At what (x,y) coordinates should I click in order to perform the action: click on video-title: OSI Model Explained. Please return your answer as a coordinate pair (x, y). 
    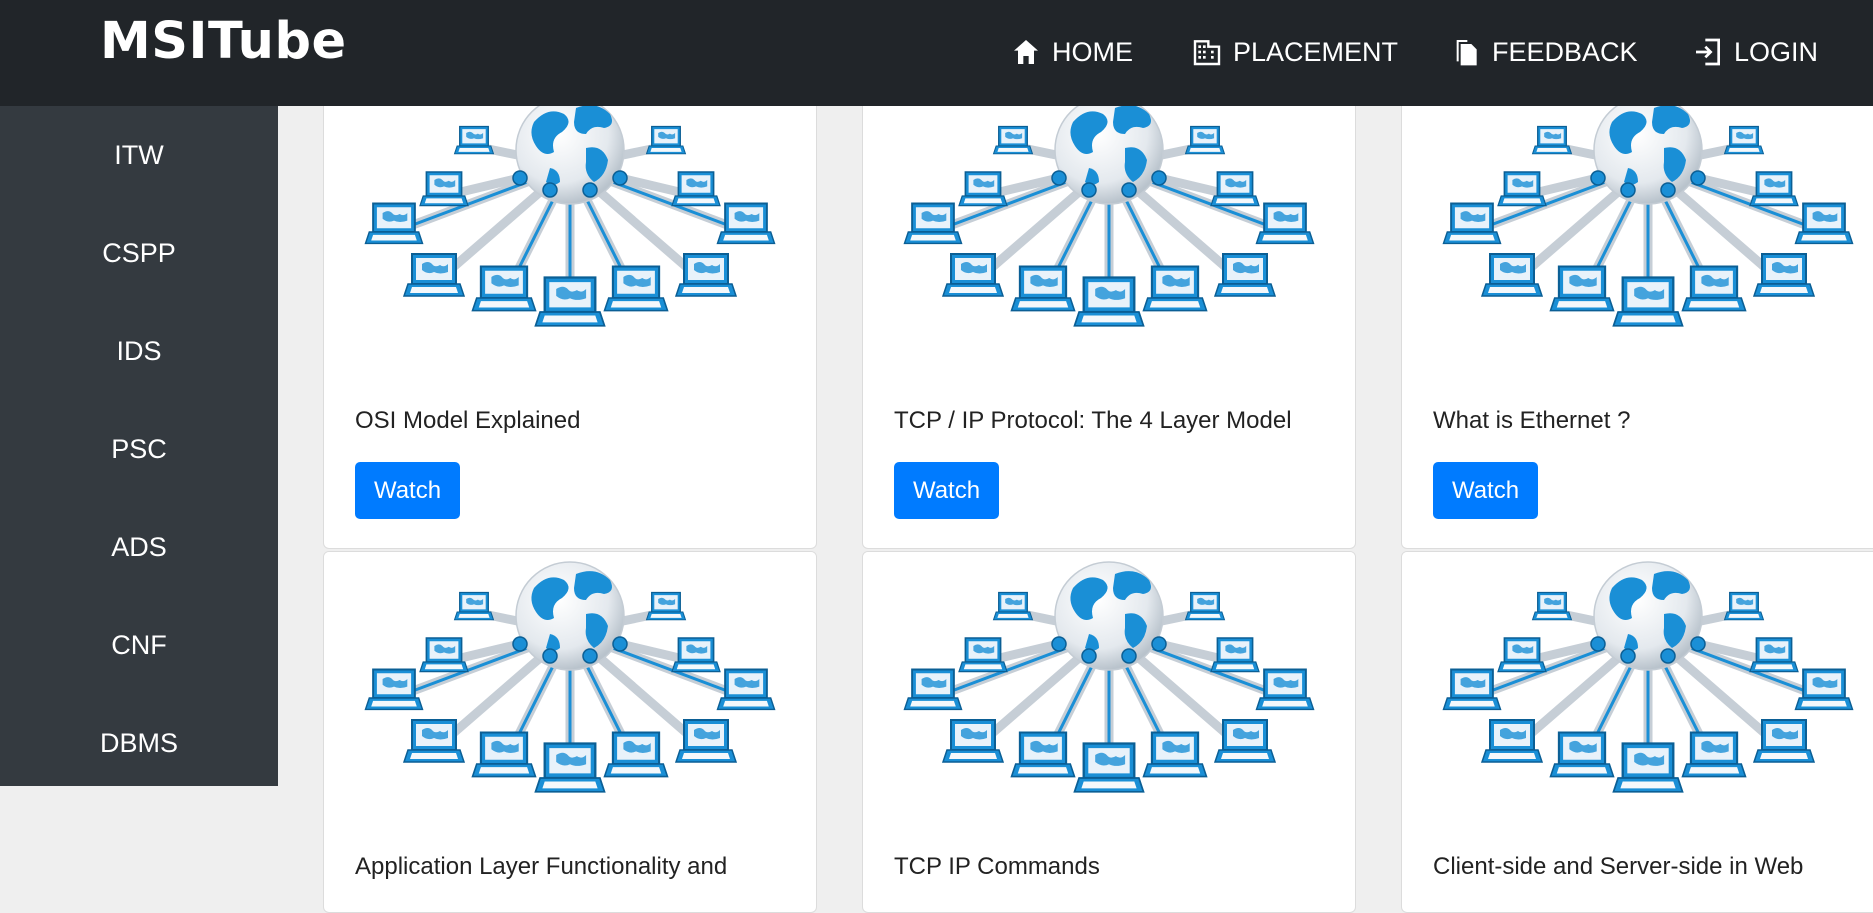
    Looking at the image, I should click on (468, 420).